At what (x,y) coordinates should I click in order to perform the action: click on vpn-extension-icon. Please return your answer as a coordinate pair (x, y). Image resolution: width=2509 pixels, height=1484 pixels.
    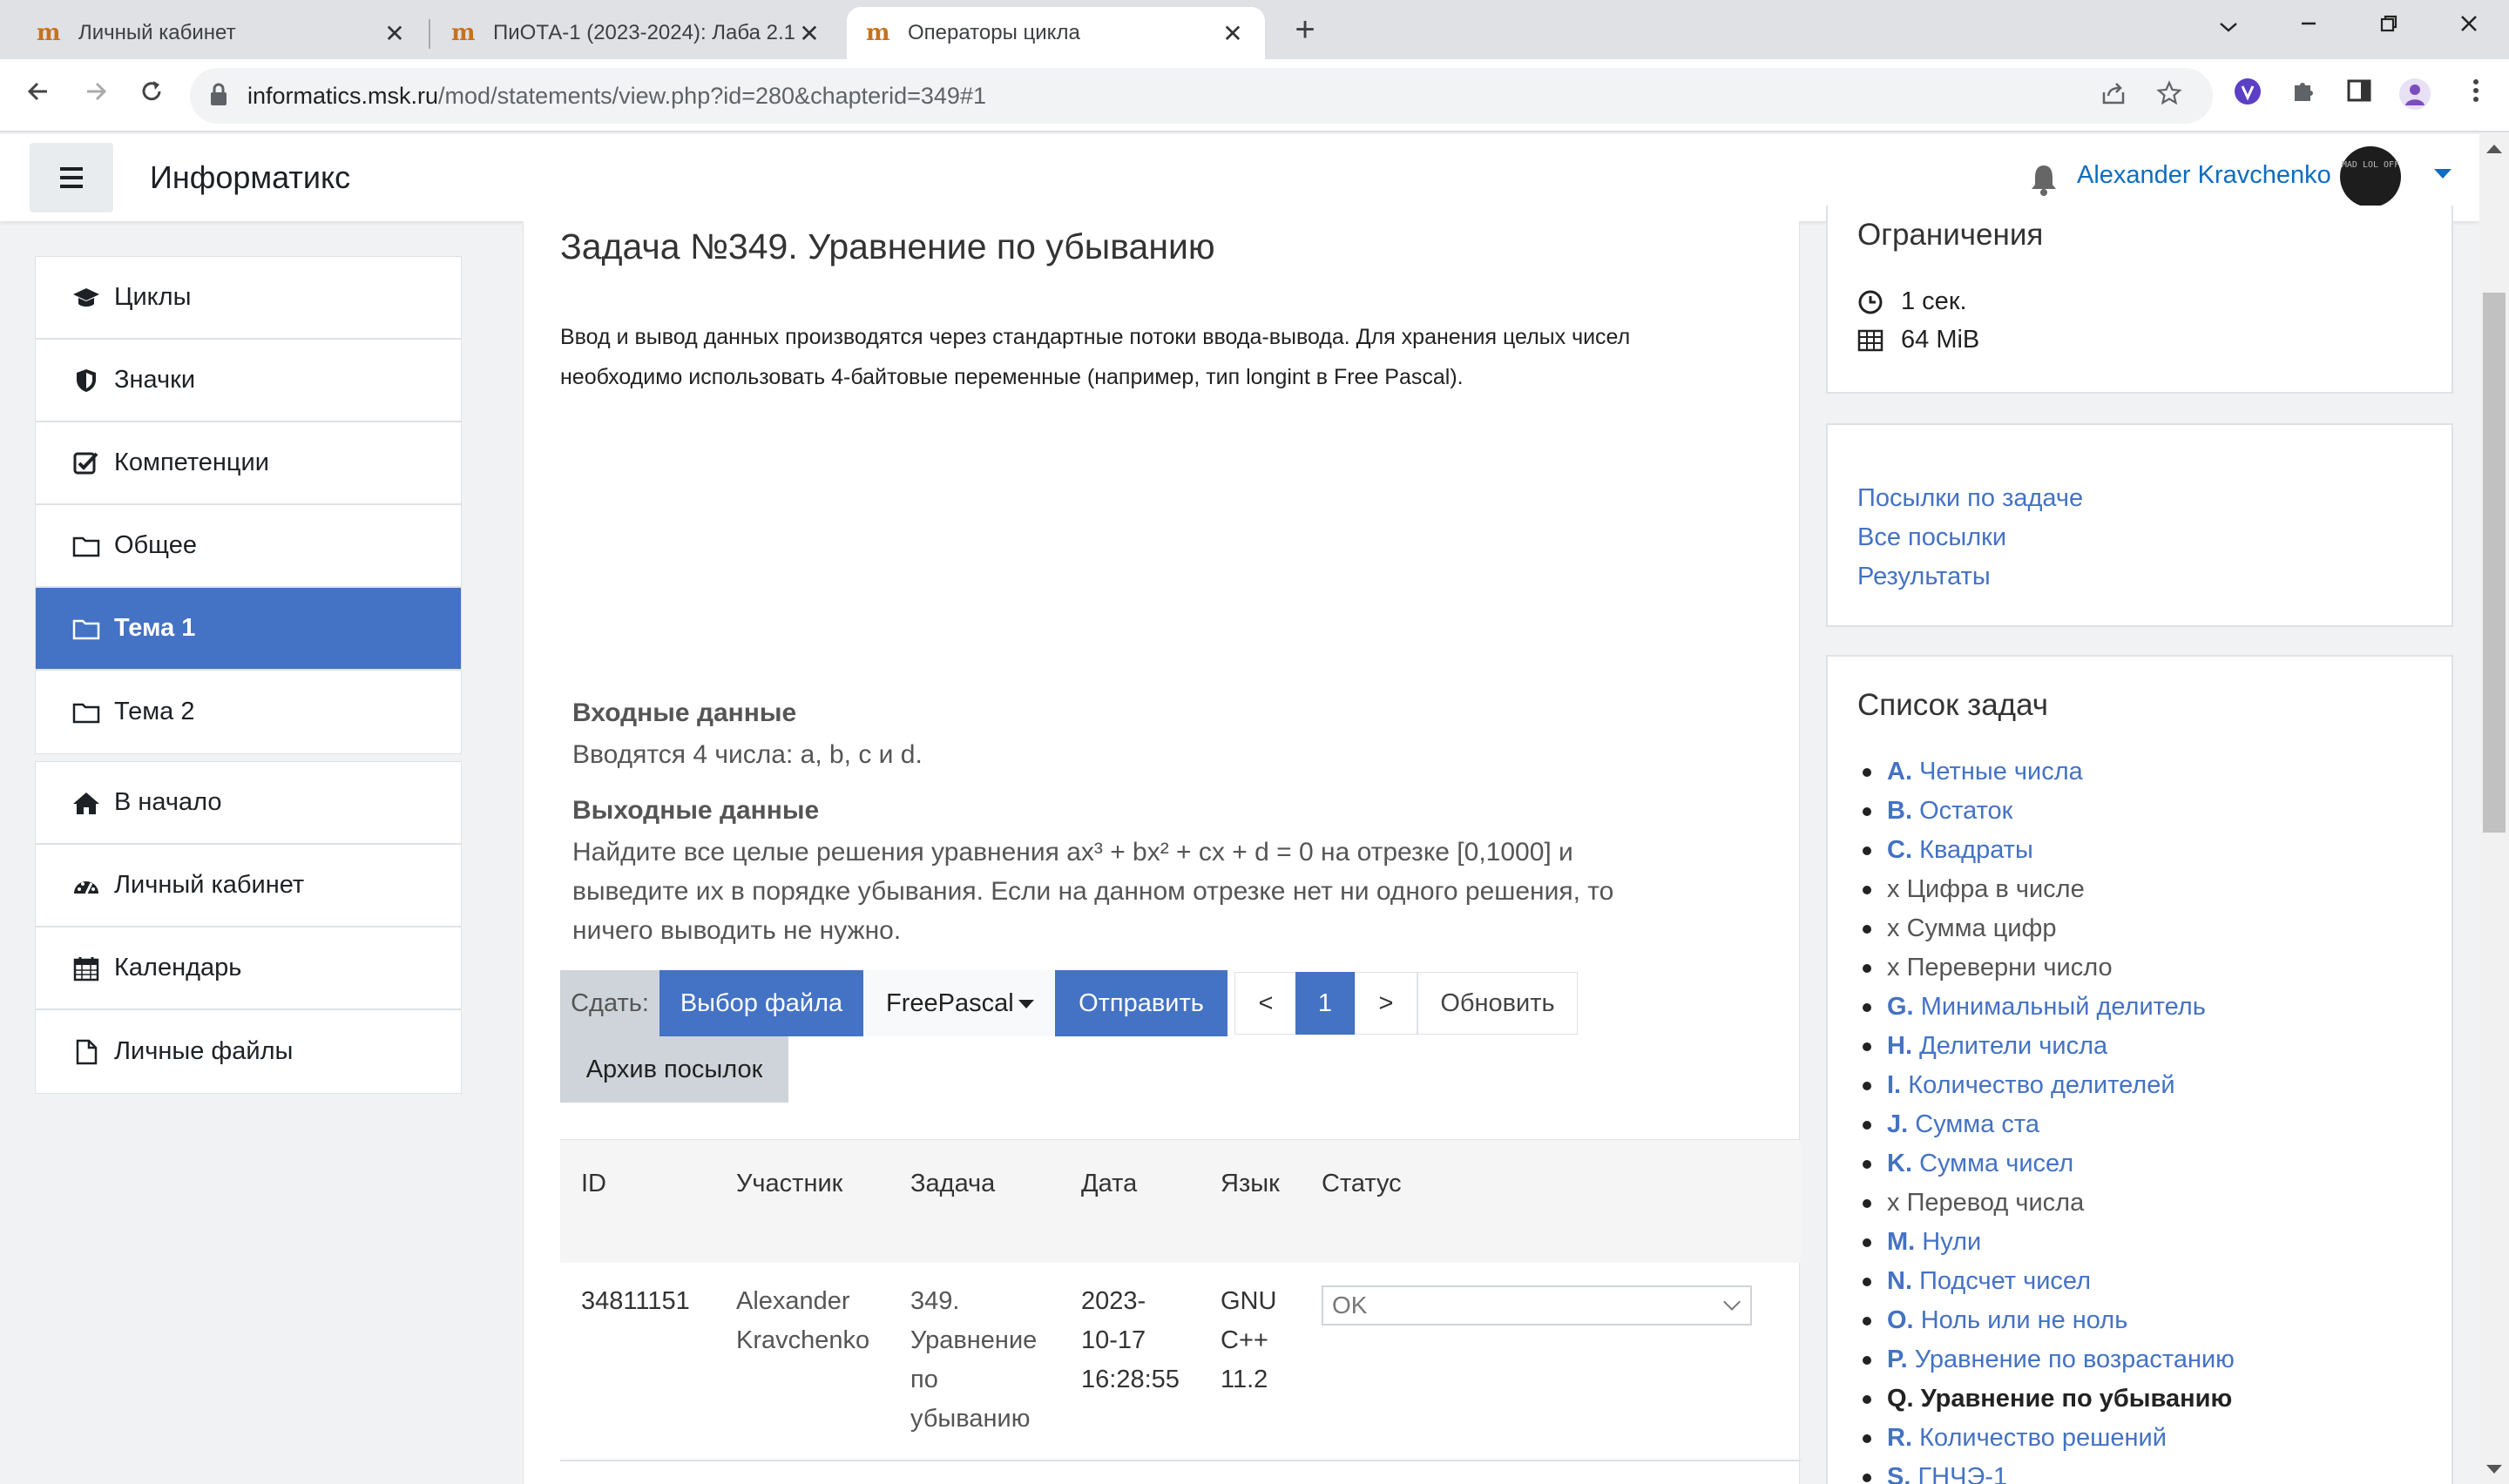
    Looking at the image, I should click on (2247, 96).